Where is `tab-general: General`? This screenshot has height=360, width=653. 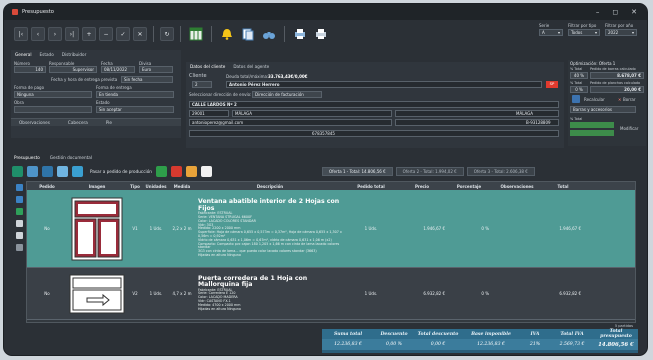
tab-general: General is located at coordinates (23, 54).